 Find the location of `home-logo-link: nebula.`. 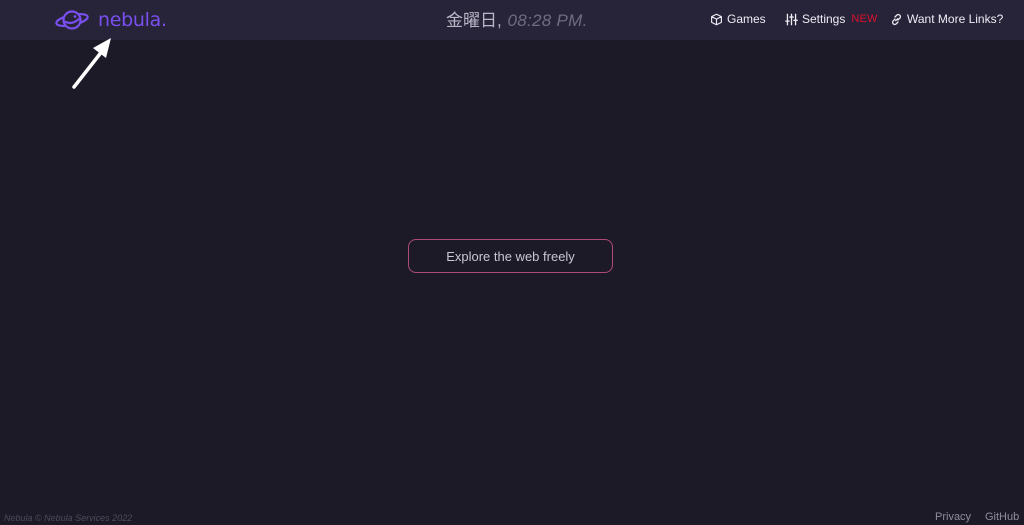

home-logo-link: nebula. is located at coordinates (110, 20).